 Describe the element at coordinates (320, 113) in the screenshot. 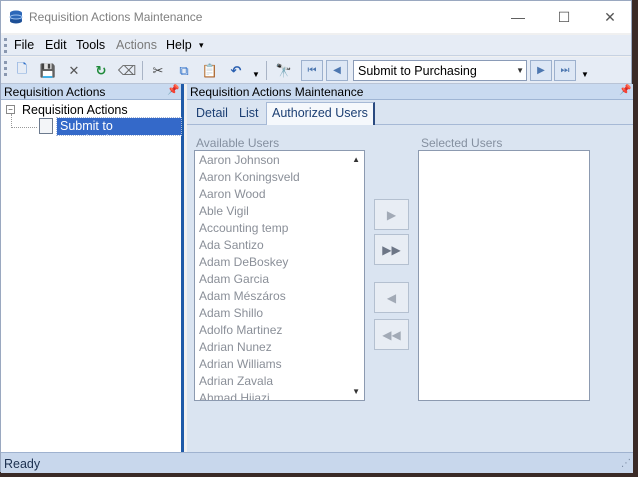

I see `tab-authorized-users: Authorized Users` at that location.